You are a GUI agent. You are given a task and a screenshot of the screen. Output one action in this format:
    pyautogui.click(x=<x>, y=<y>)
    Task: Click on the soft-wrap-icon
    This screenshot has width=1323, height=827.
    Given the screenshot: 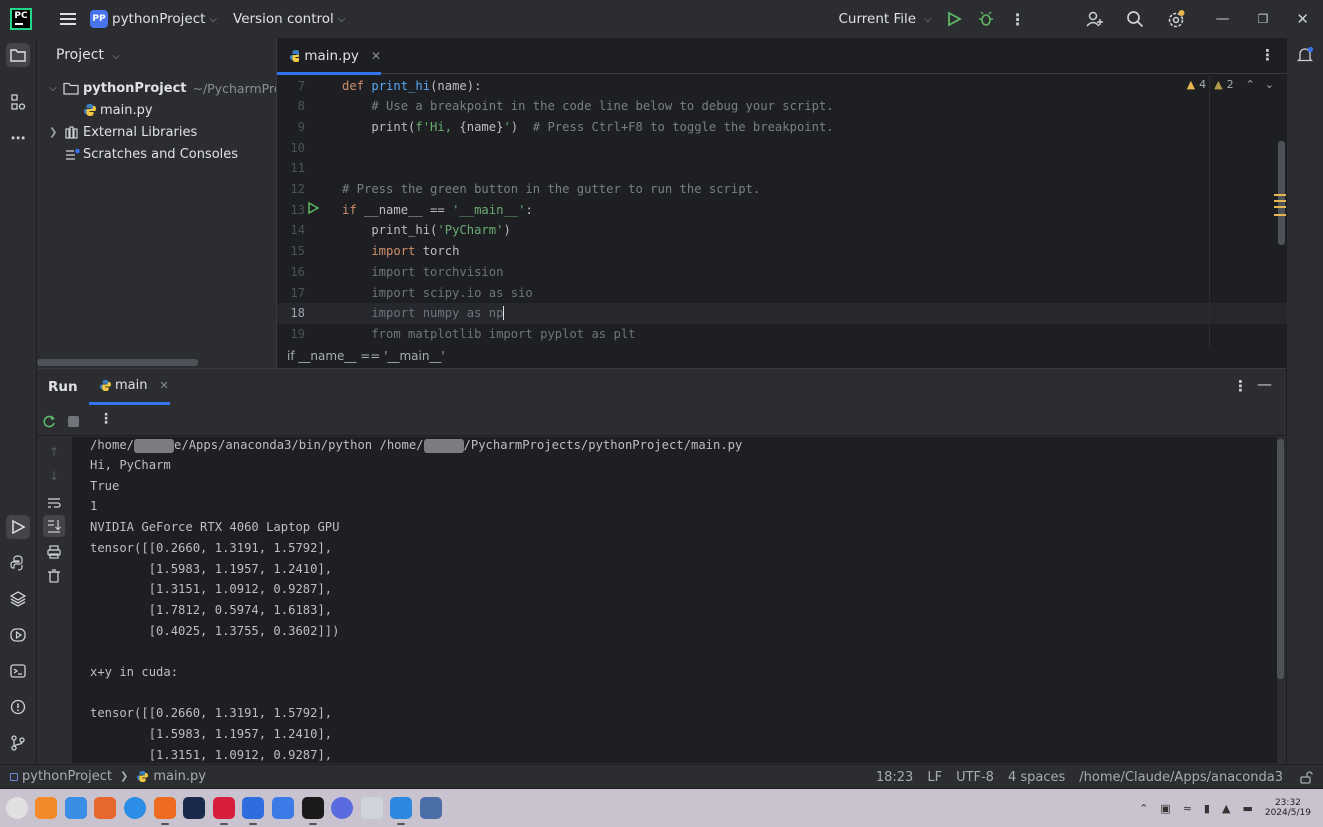 What is the action you would take?
    pyautogui.click(x=54, y=503)
    